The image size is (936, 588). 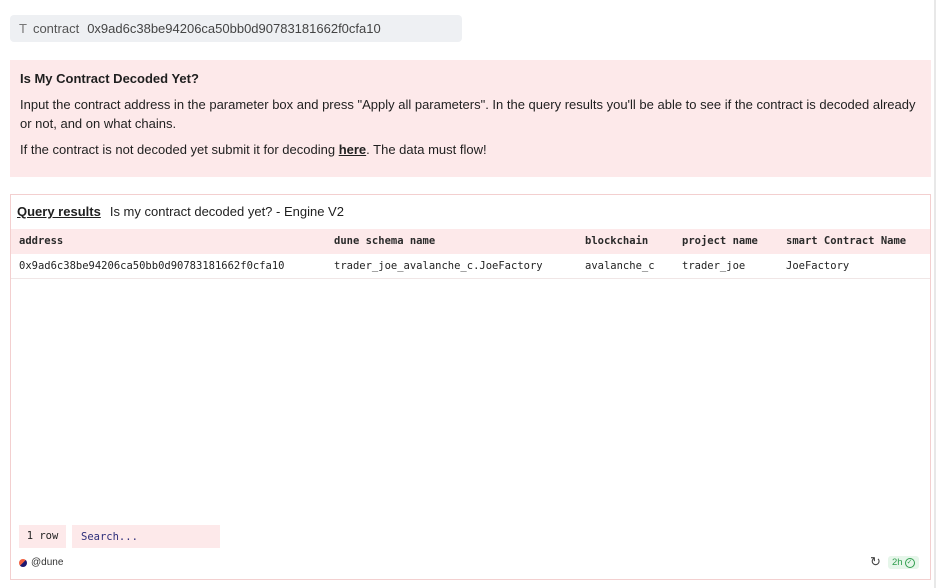 I want to click on column-header: dune schema name, so click(x=384, y=241).